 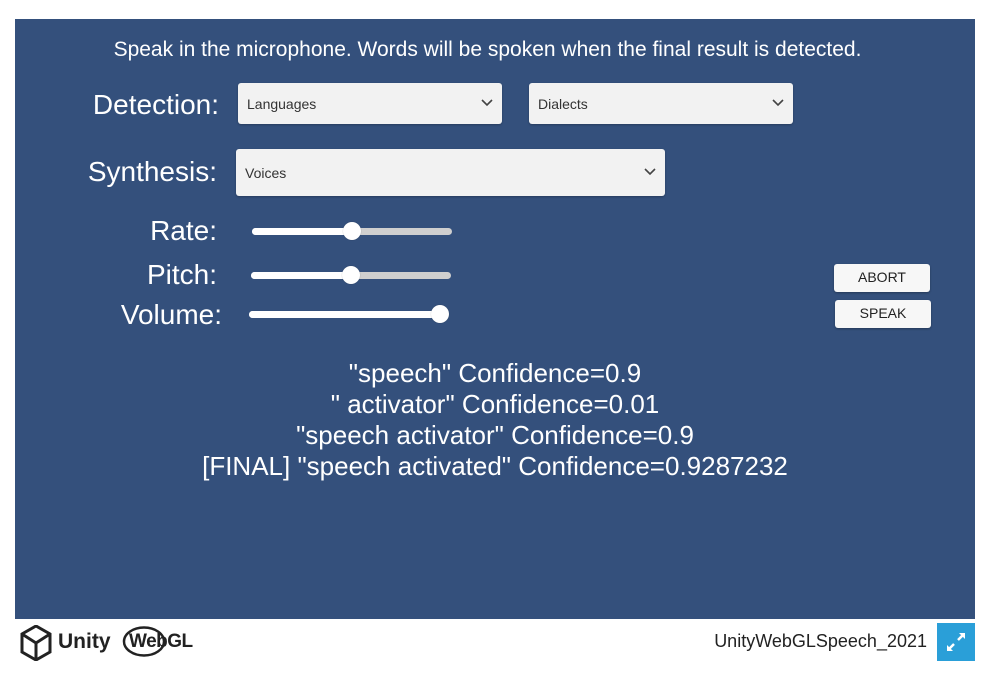 What do you see at coordinates (883, 314) in the screenshot?
I see `speak-button: SPEAK` at bounding box center [883, 314].